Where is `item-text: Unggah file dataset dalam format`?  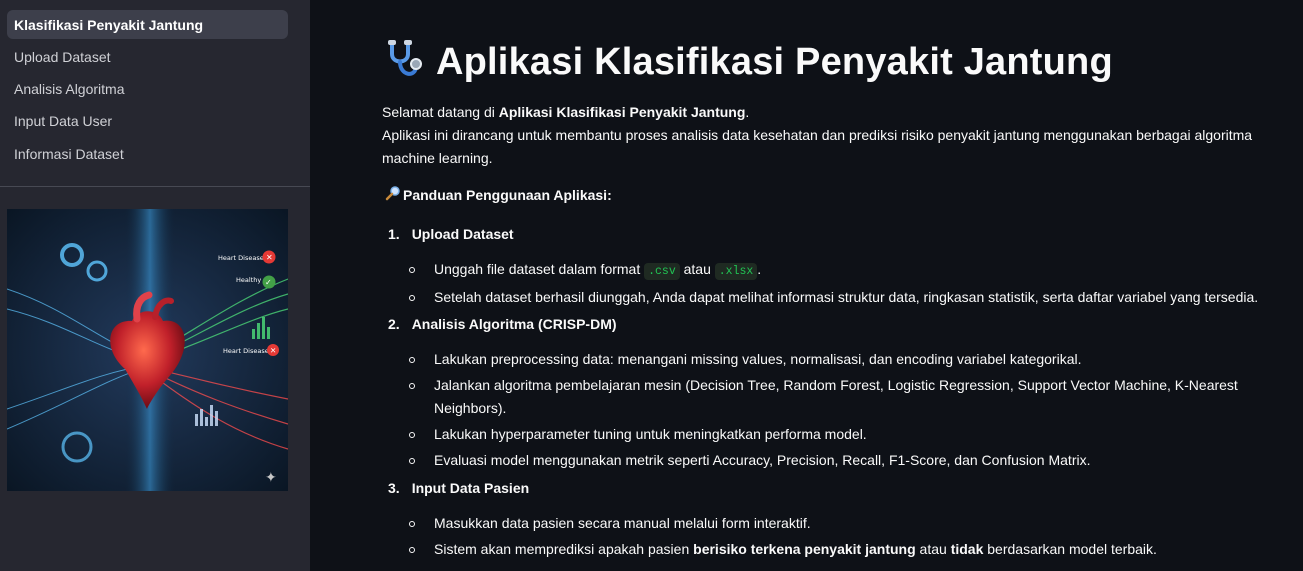
item-text: Unggah file dataset dalam format is located at coordinates (539, 269).